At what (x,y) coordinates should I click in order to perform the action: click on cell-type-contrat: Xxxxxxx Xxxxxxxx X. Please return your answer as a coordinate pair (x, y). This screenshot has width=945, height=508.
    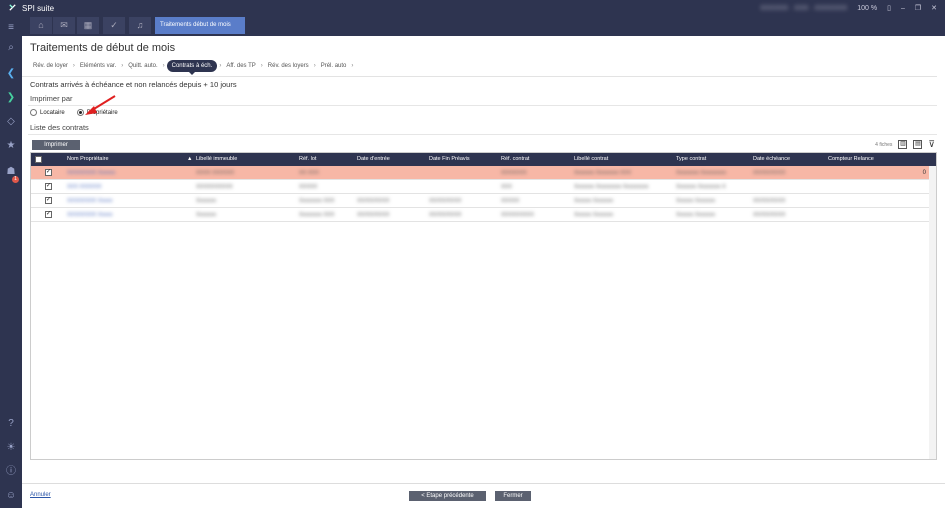
    Looking at the image, I should click on (701, 187).